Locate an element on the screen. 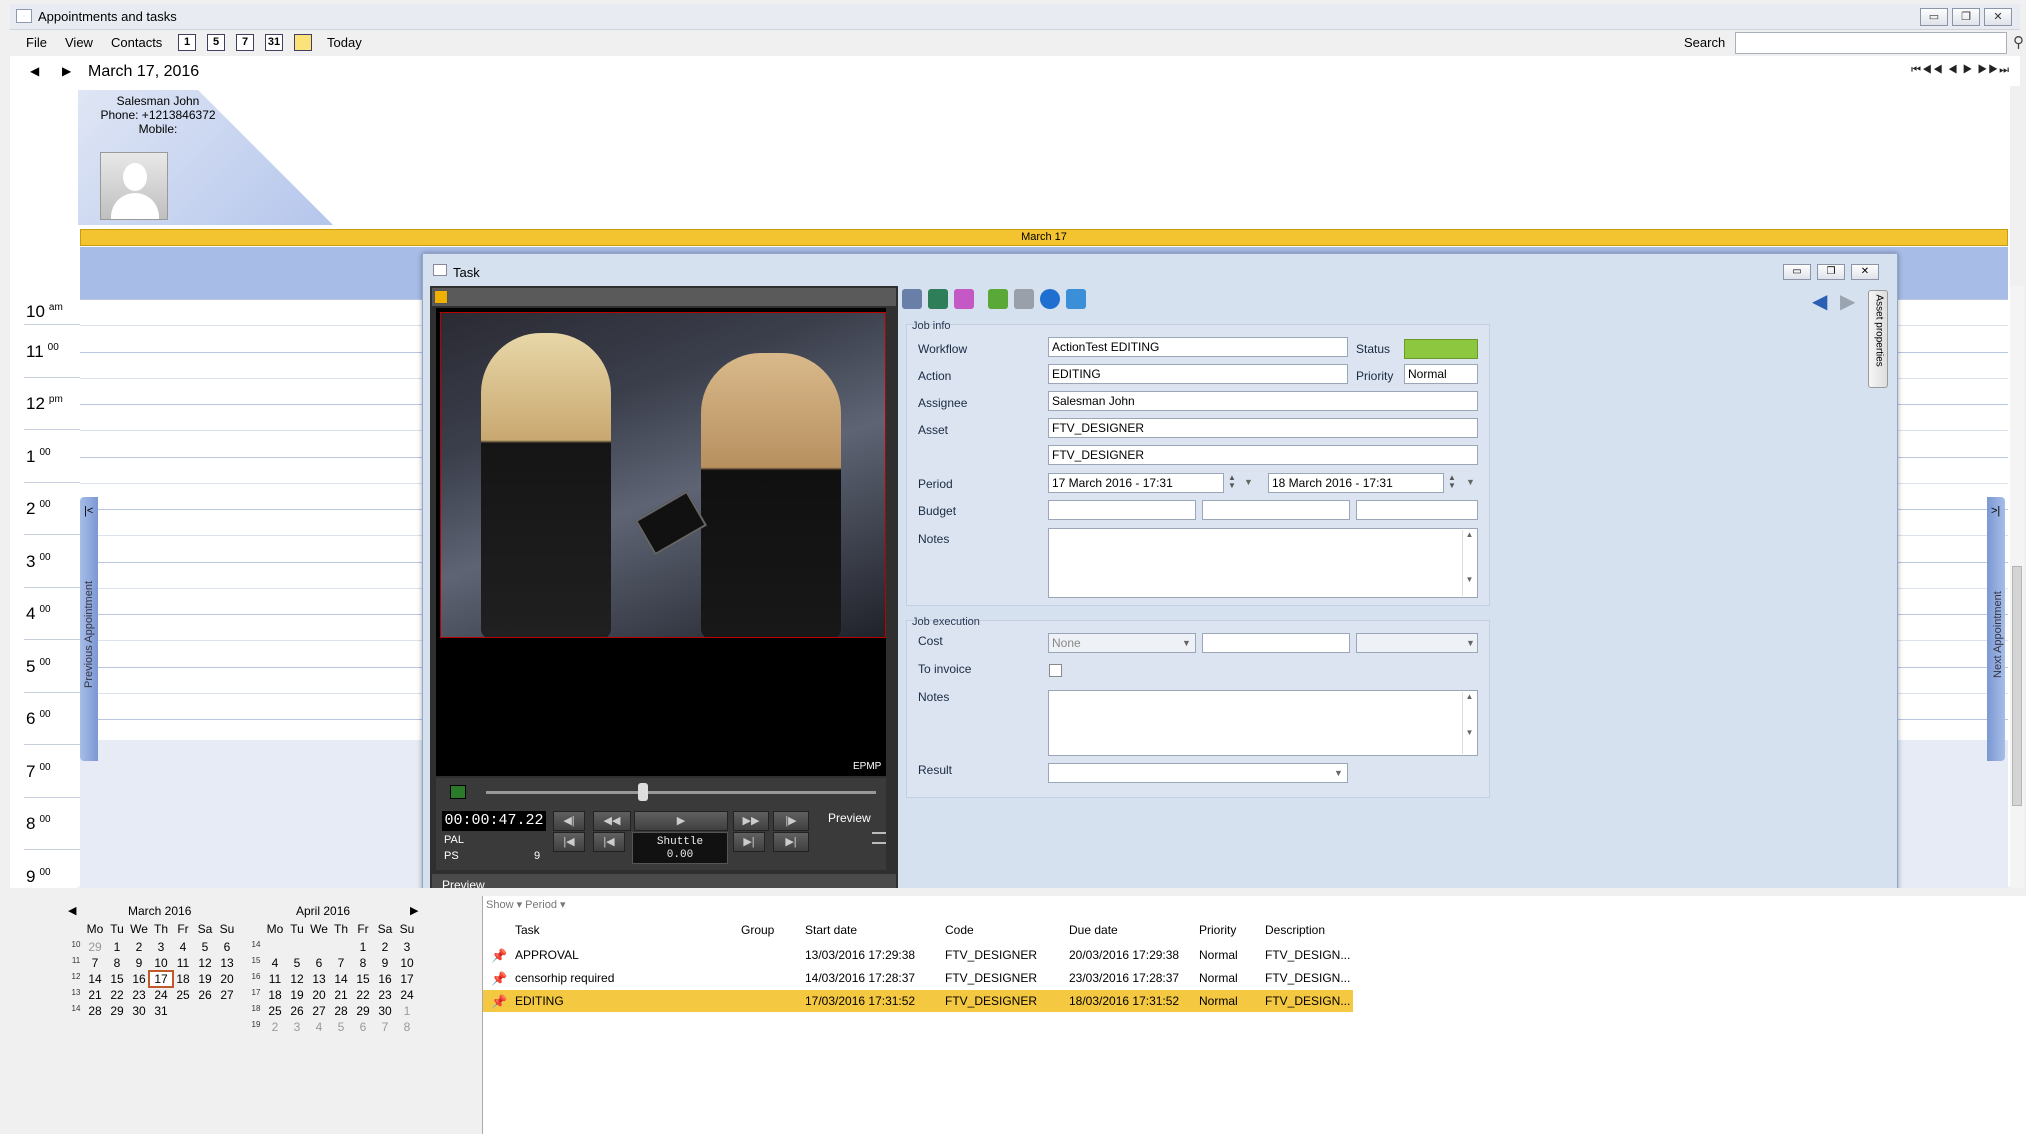 This screenshot has height=1134, width=2026. flag-icon is located at coordinates (998, 299).